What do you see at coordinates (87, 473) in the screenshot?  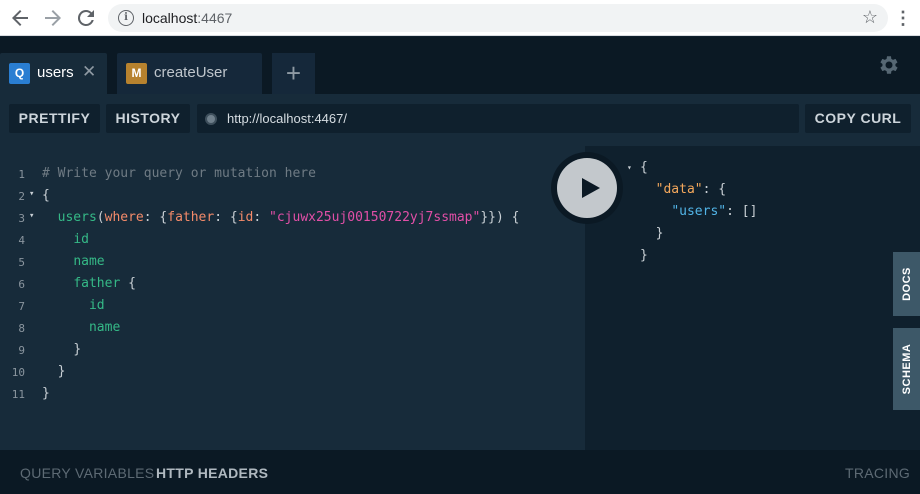 I see `query-variables-tab: QUERY VARIABLES` at bounding box center [87, 473].